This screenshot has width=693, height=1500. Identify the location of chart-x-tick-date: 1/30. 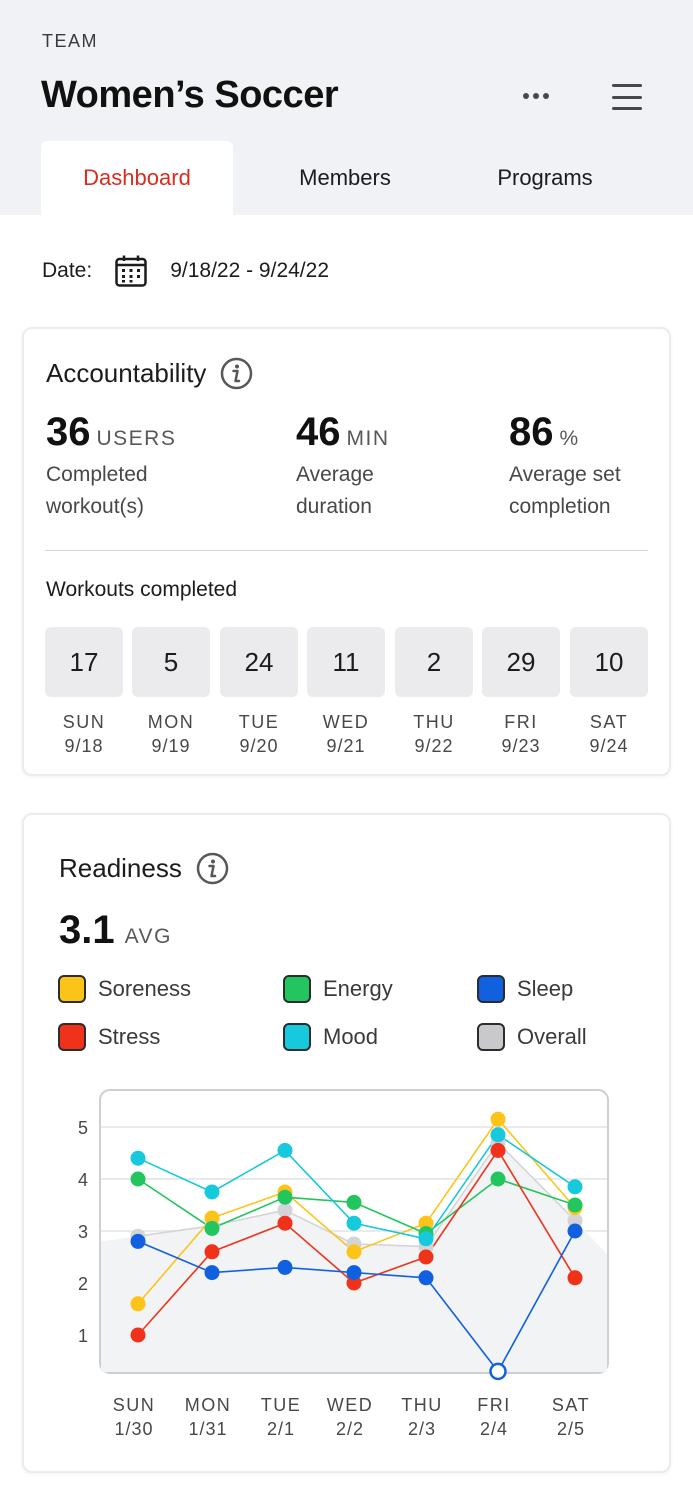
(133, 1429).